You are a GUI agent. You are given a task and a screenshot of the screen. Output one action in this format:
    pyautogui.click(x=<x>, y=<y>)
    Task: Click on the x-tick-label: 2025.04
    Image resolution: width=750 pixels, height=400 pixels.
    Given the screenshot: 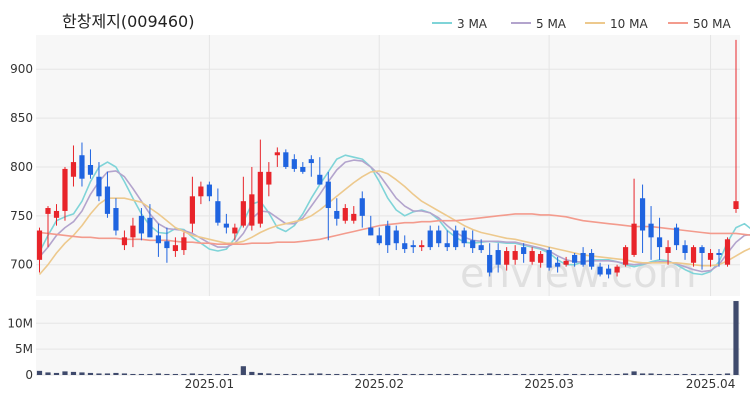 What is the action you would take?
    pyautogui.click(x=711, y=384)
    